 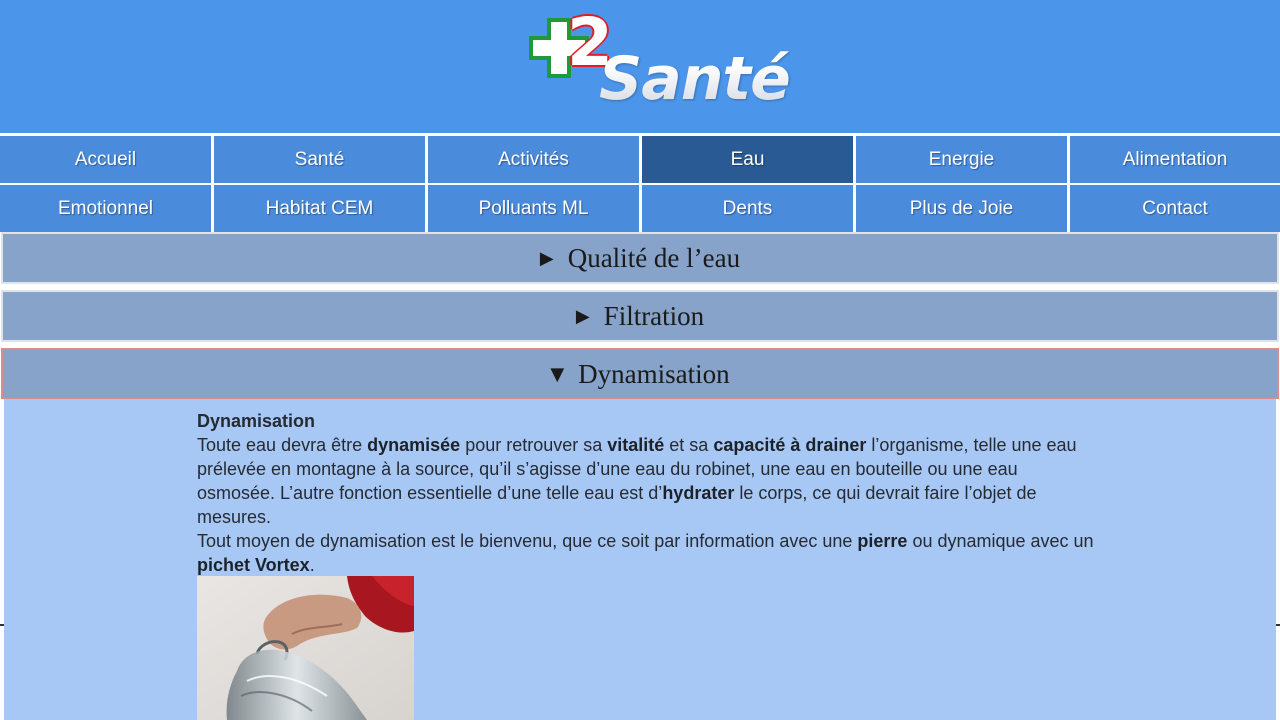 What do you see at coordinates (747, 159) in the screenshot?
I see `nav-item-eau: Eau` at bounding box center [747, 159].